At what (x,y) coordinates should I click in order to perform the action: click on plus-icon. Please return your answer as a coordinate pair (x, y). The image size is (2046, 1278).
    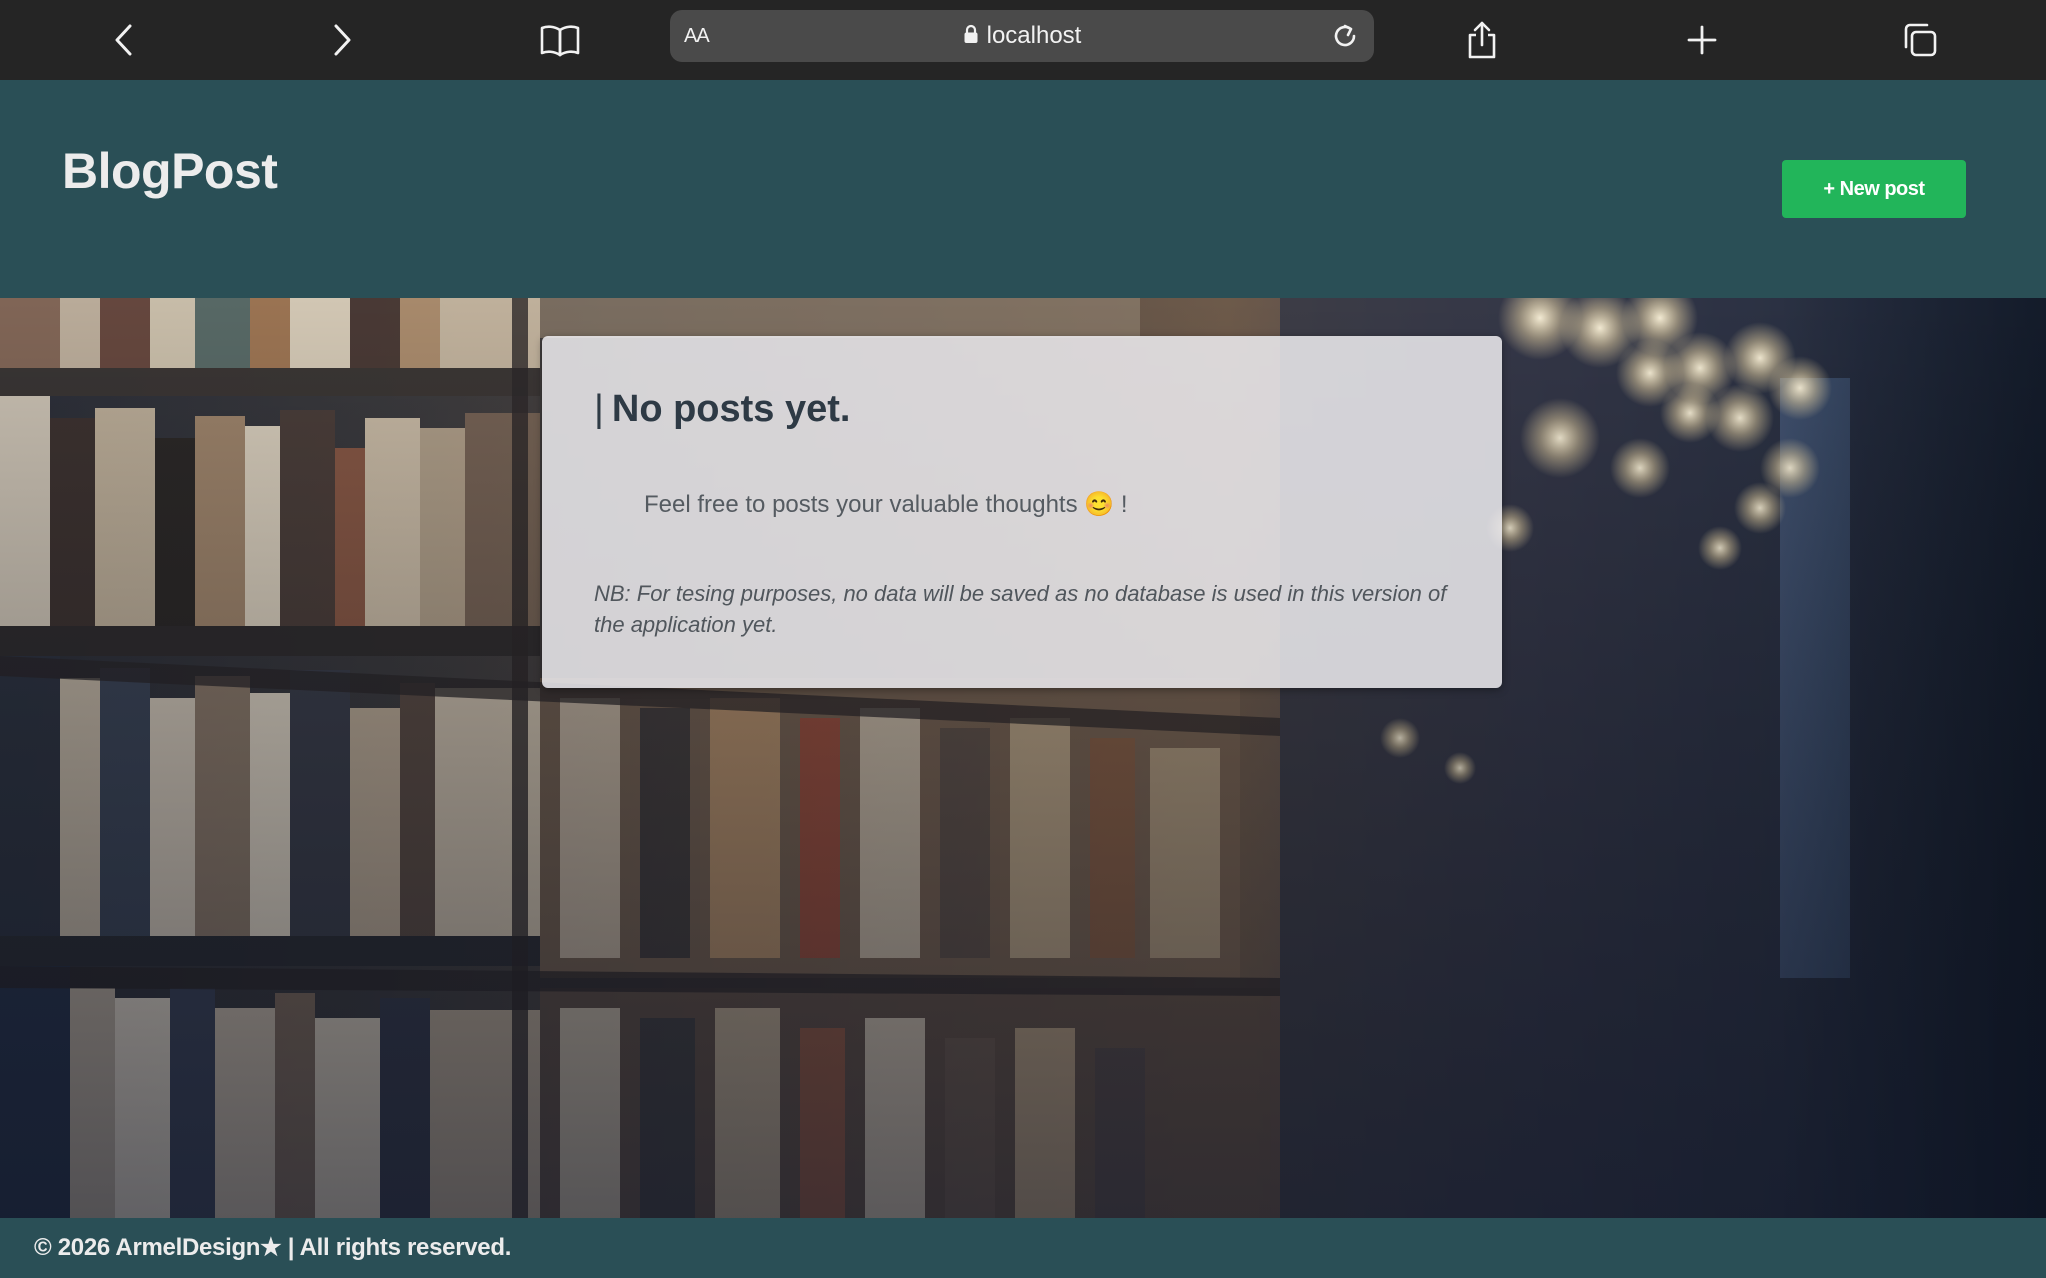
    Looking at the image, I should click on (1702, 40).